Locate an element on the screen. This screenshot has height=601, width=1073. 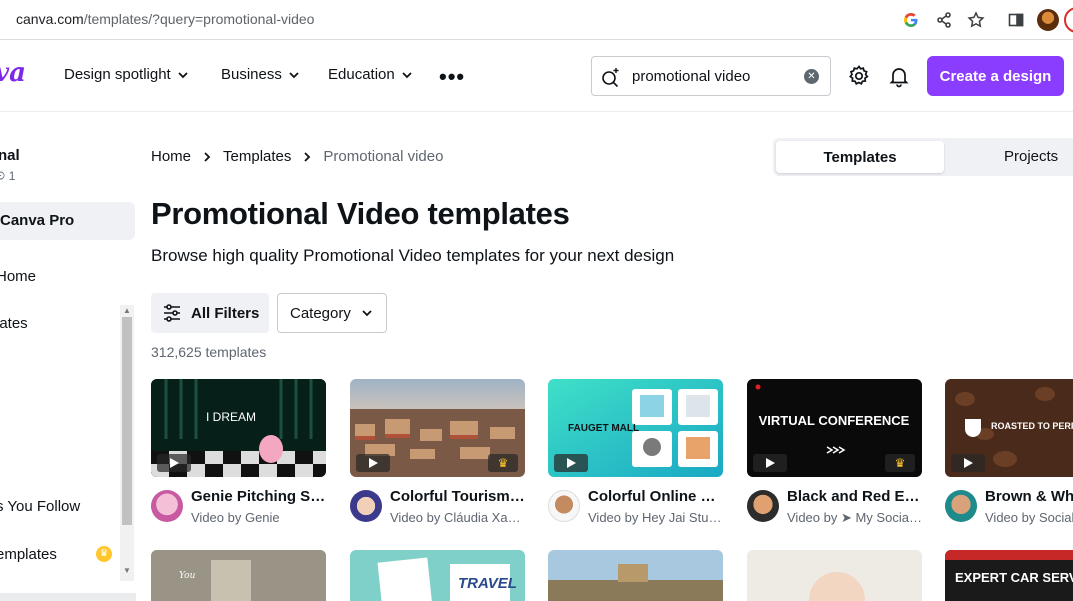
sidebar-divider is located at coordinates (68, 597).